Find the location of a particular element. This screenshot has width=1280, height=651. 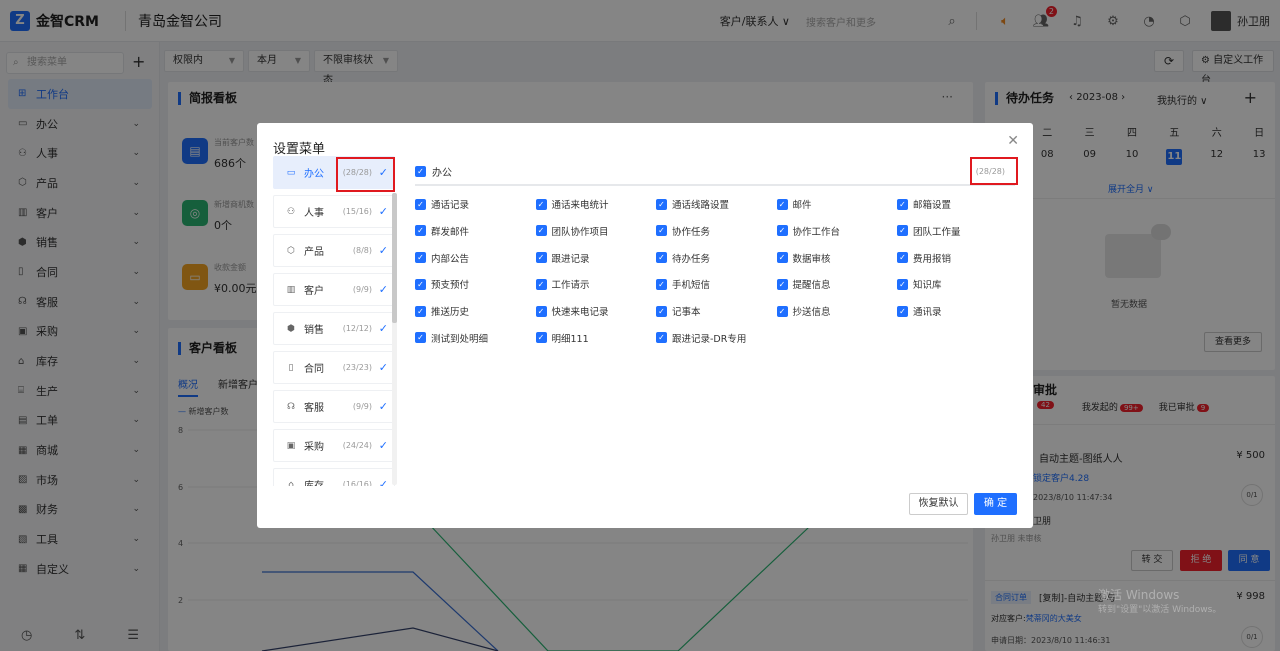

permission-option: ✓ 团队工作量 is located at coordinates (957, 231).